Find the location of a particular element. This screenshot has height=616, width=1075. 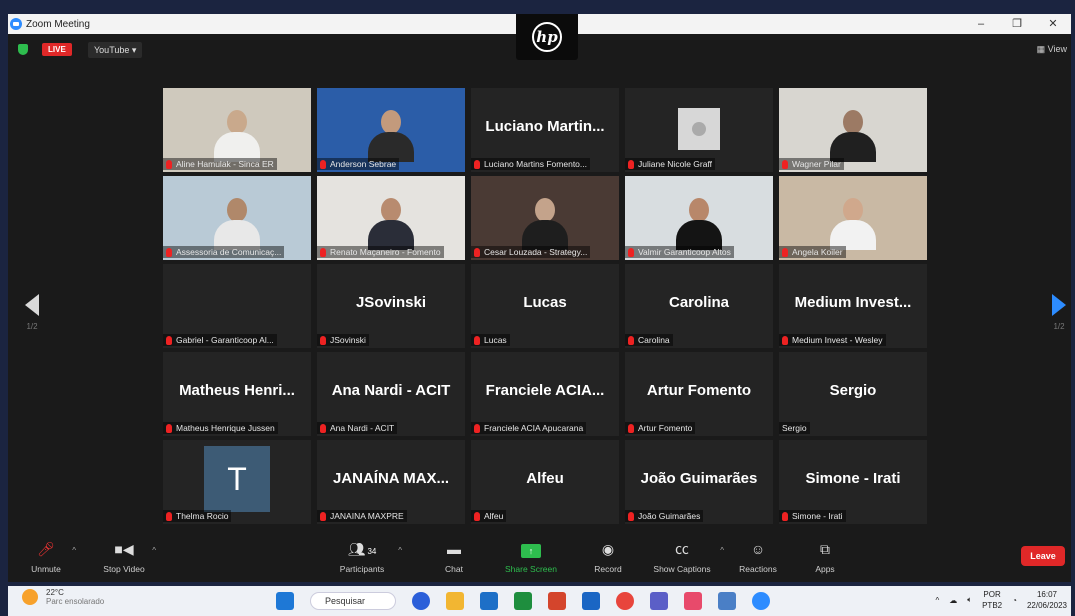

wifi-icon: ◔ is located at coordinates (1014, 600).